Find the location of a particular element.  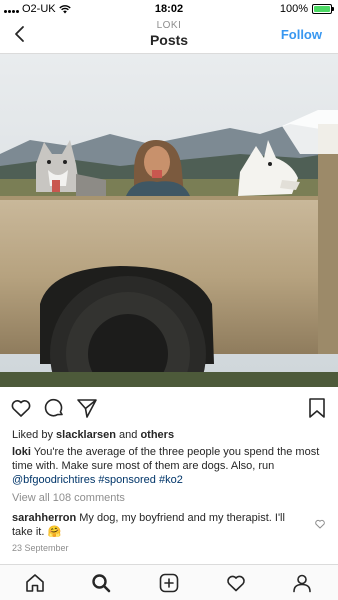

likes-prefix: Liked by is located at coordinates (34, 435).